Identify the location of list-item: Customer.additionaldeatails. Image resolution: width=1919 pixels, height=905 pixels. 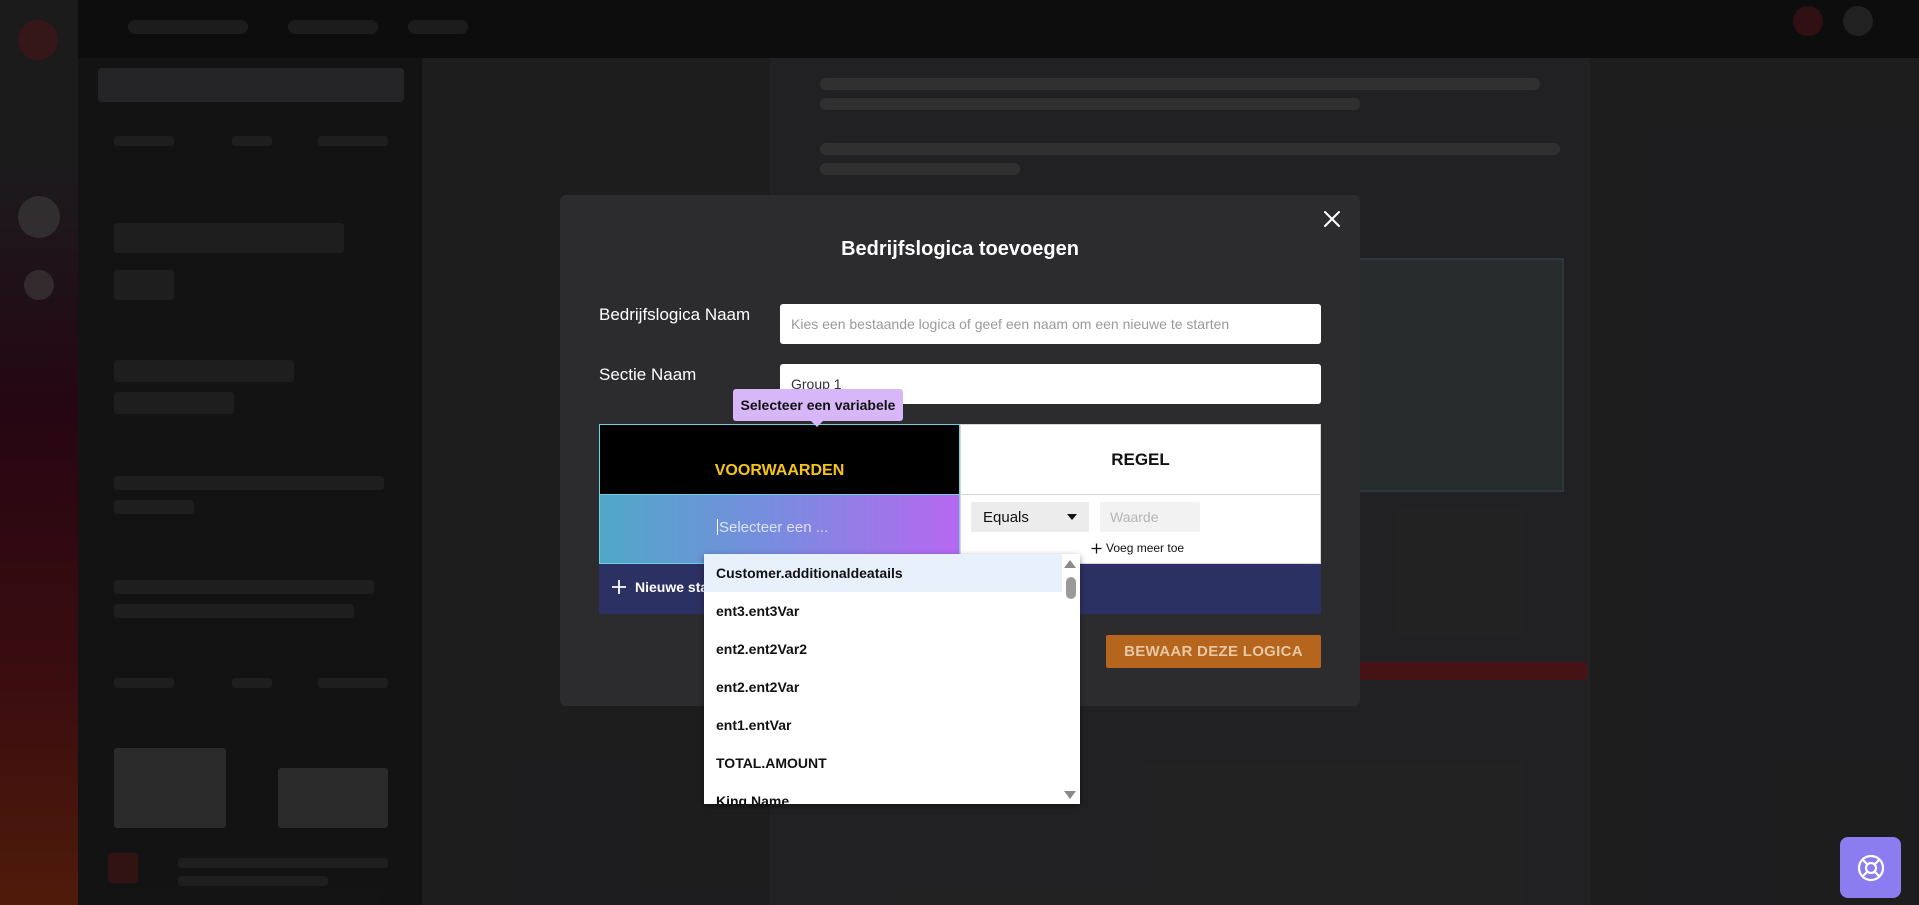
(883, 573).